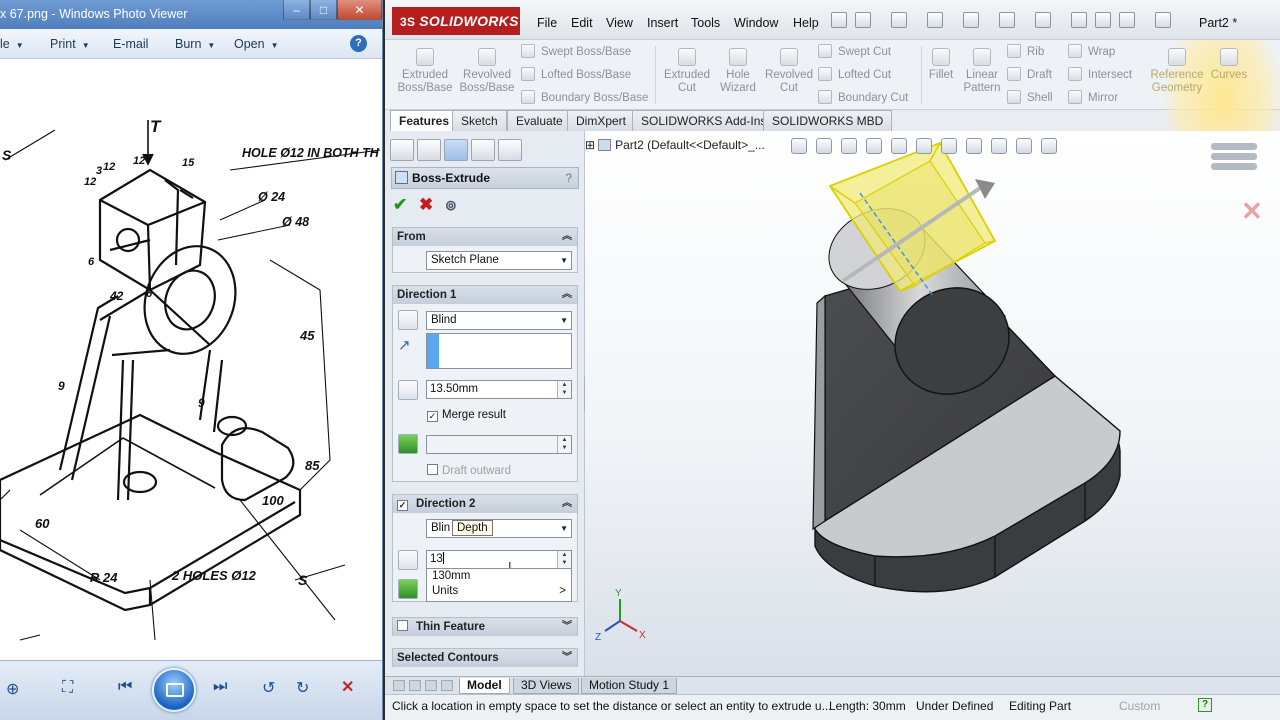 The height and width of the screenshot is (720, 1280). Describe the element at coordinates (1252, 211) in the screenshot. I see `cancel-corner-icon: ✕` at that location.